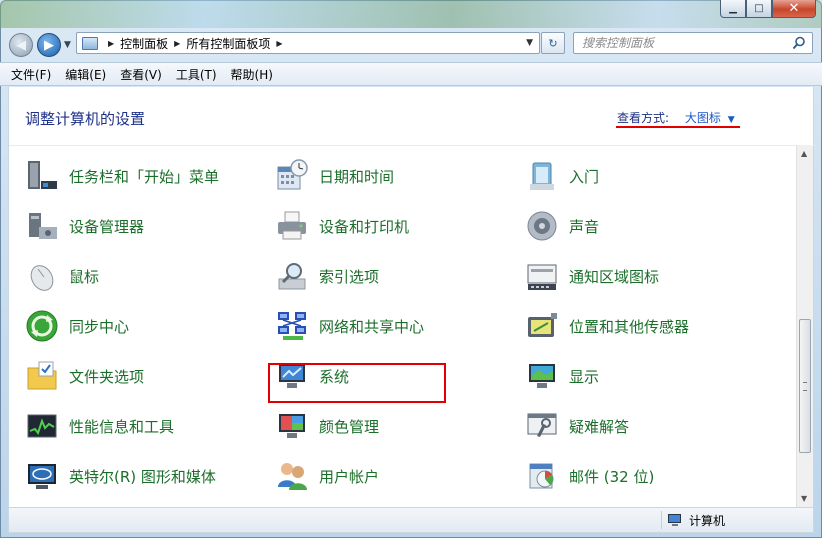 This screenshot has width=822, height=538. I want to click on troubleshooting-icon, so click(542, 425).